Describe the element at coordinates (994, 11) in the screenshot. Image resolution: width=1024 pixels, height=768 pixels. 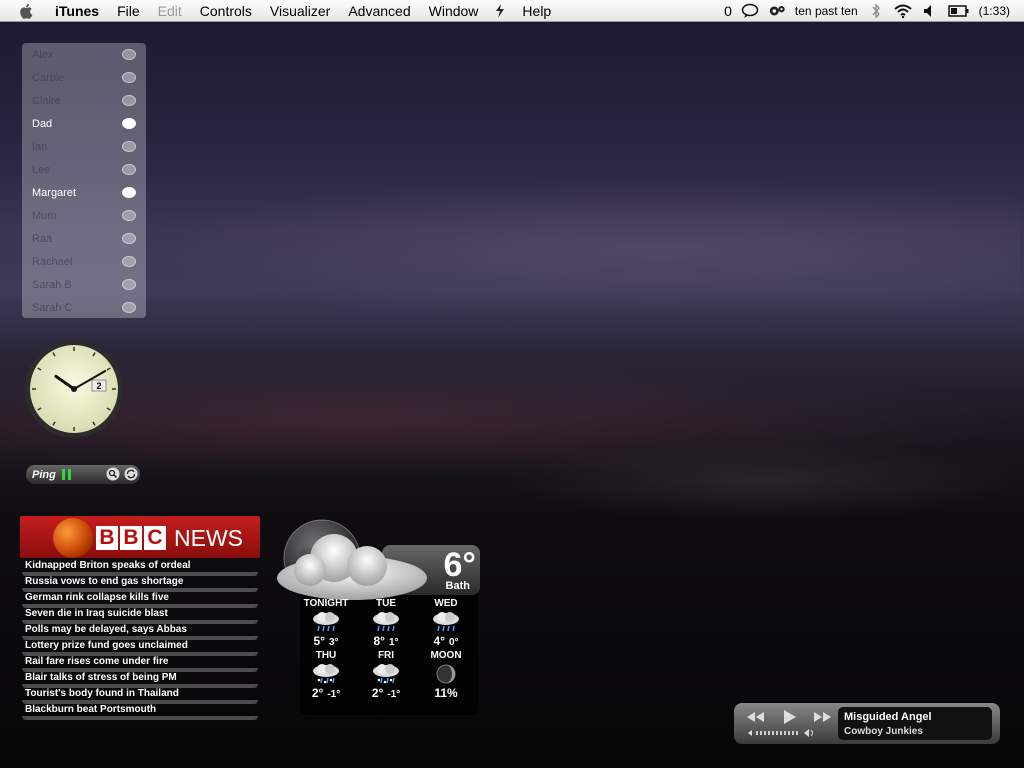
I see `battery-time: (1:33)` at that location.